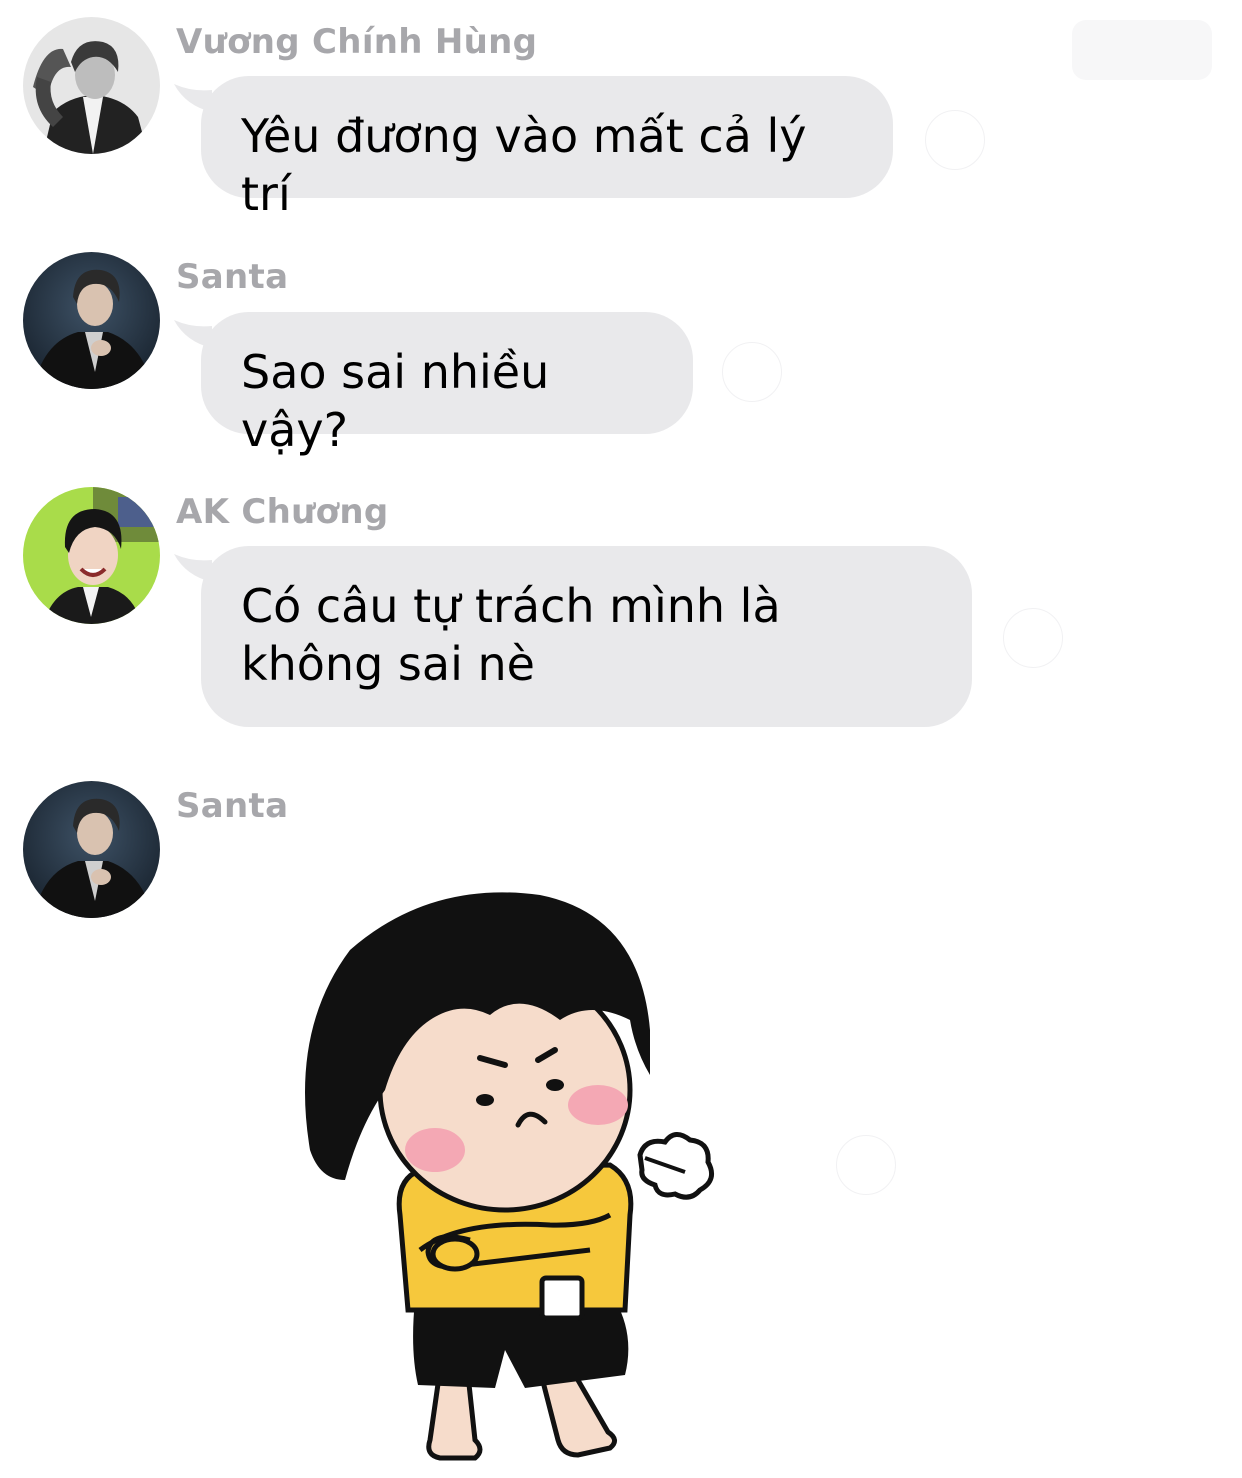  What do you see at coordinates (357, 42) in the screenshot?
I see `sender-name: Vương Chính Hùng` at bounding box center [357, 42].